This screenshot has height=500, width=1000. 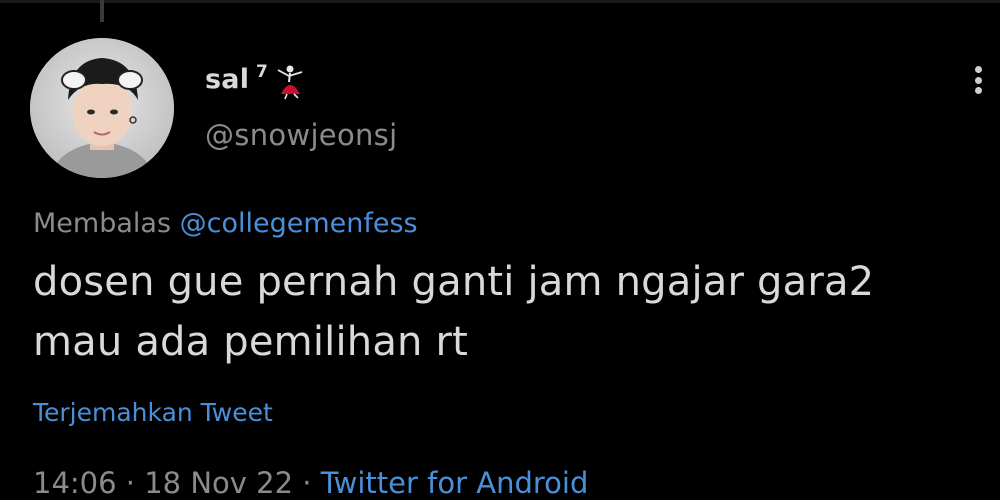 What do you see at coordinates (290, 82) in the screenshot?
I see `dancer-emoji-icon` at bounding box center [290, 82].